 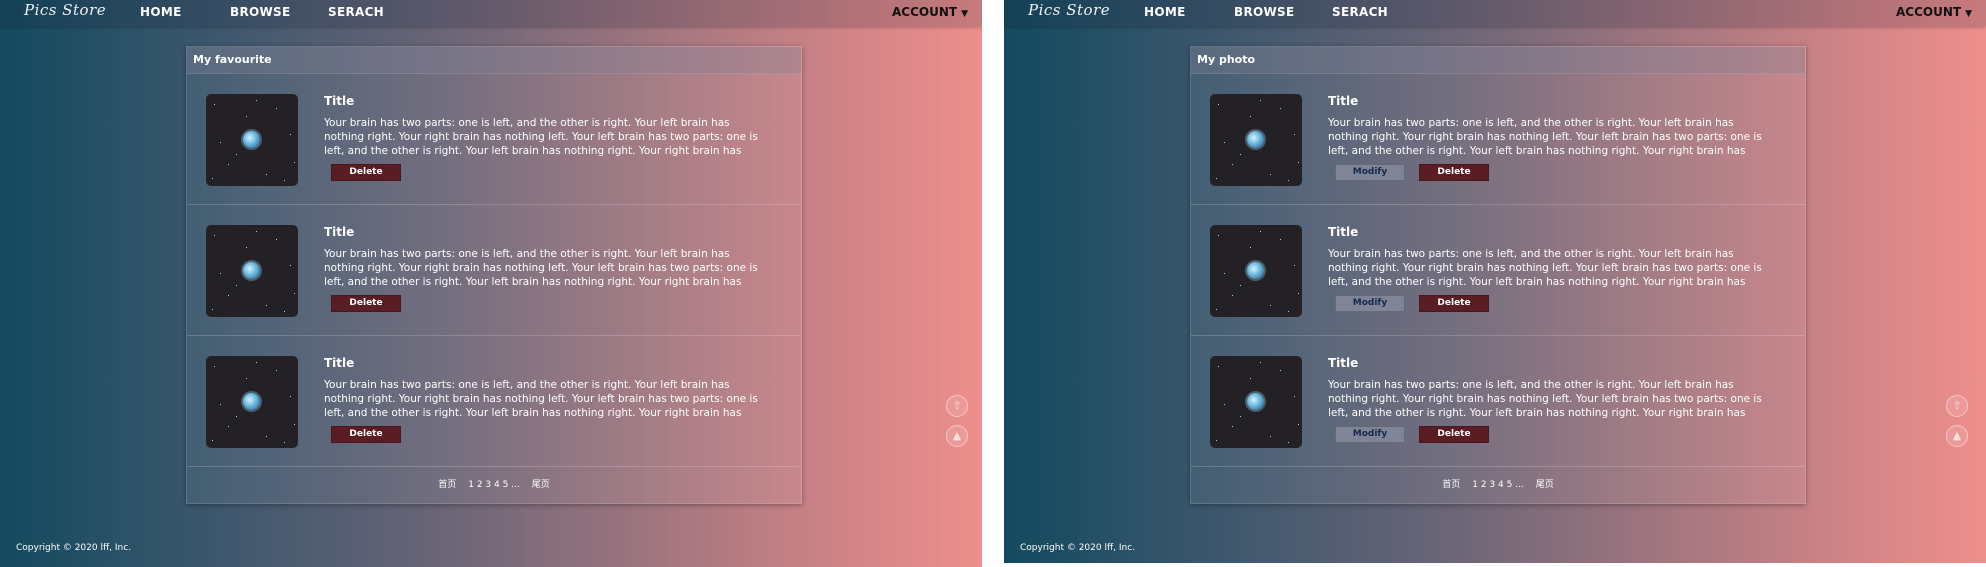 I want to click on section-title: My favourite, so click(x=232, y=59).